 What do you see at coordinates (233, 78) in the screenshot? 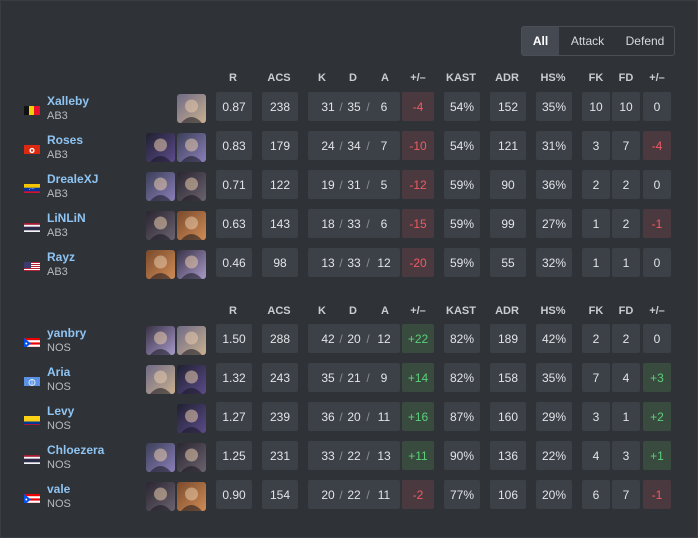
I see `column-header: R` at bounding box center [233, 78].